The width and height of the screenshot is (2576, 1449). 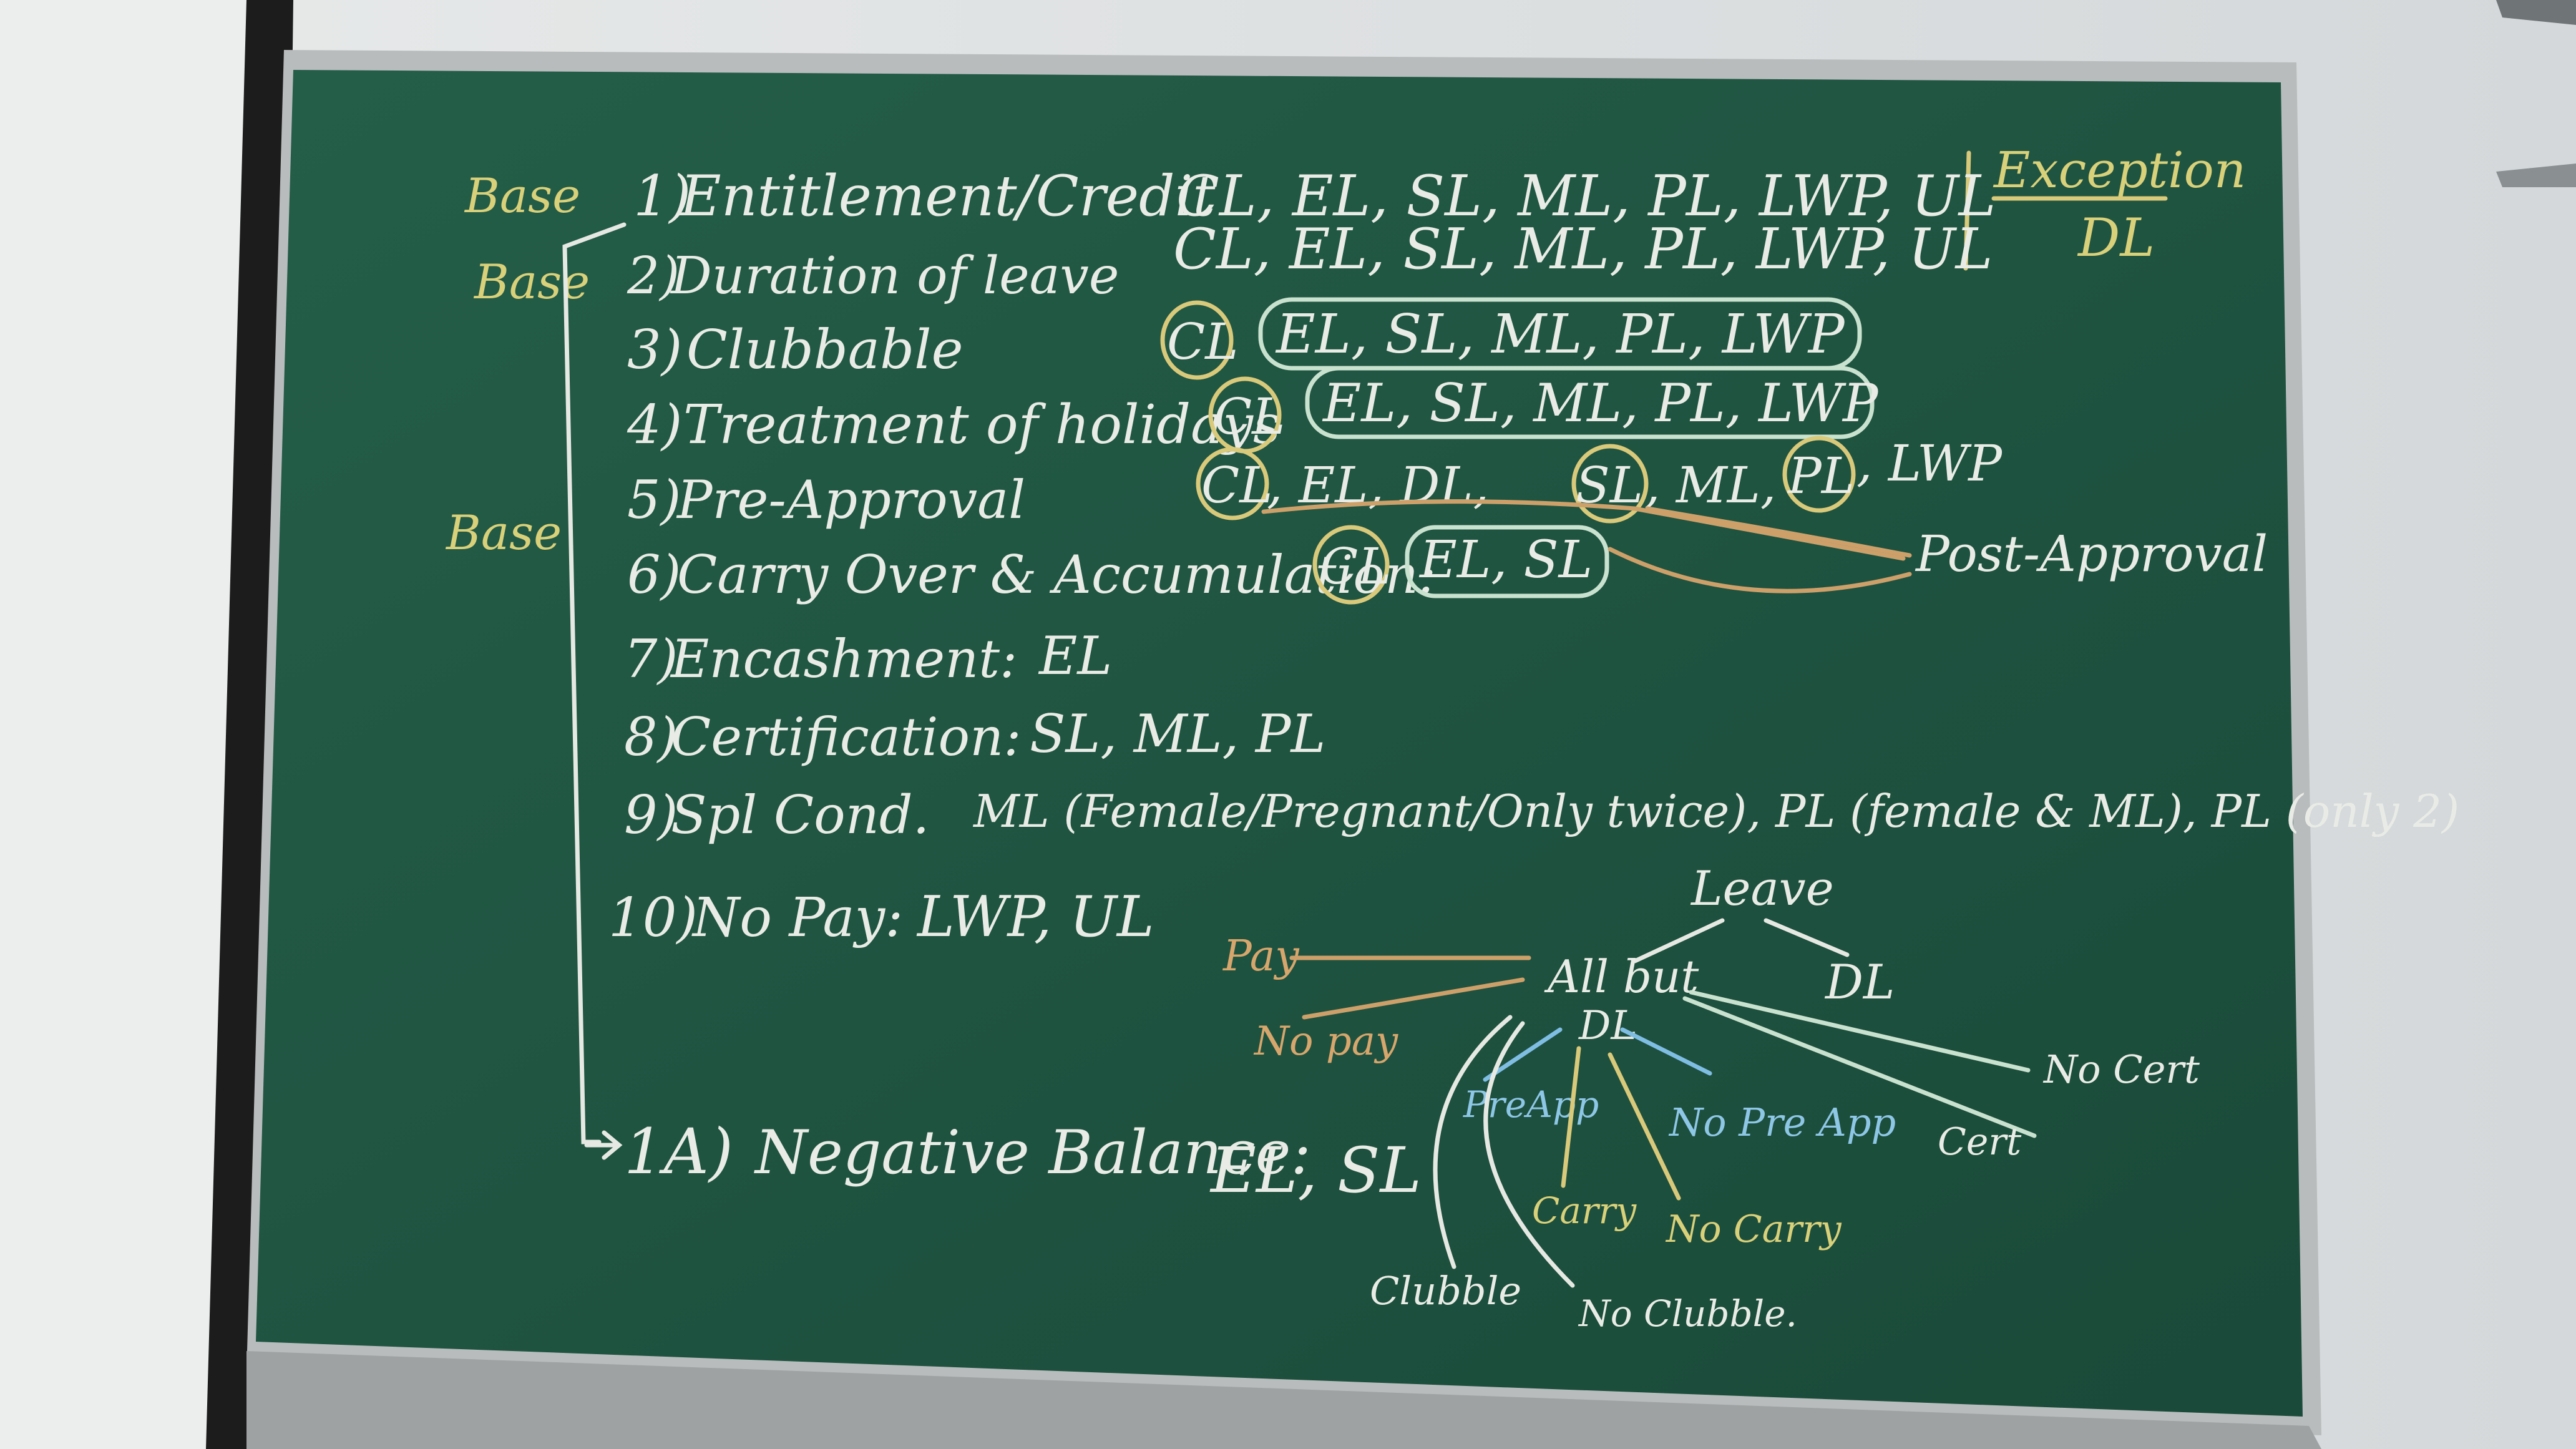 What do you see at coordinates (651, 659) in the screenshot?
I see `row7-num: 7)` at bounding box center [651, 659].